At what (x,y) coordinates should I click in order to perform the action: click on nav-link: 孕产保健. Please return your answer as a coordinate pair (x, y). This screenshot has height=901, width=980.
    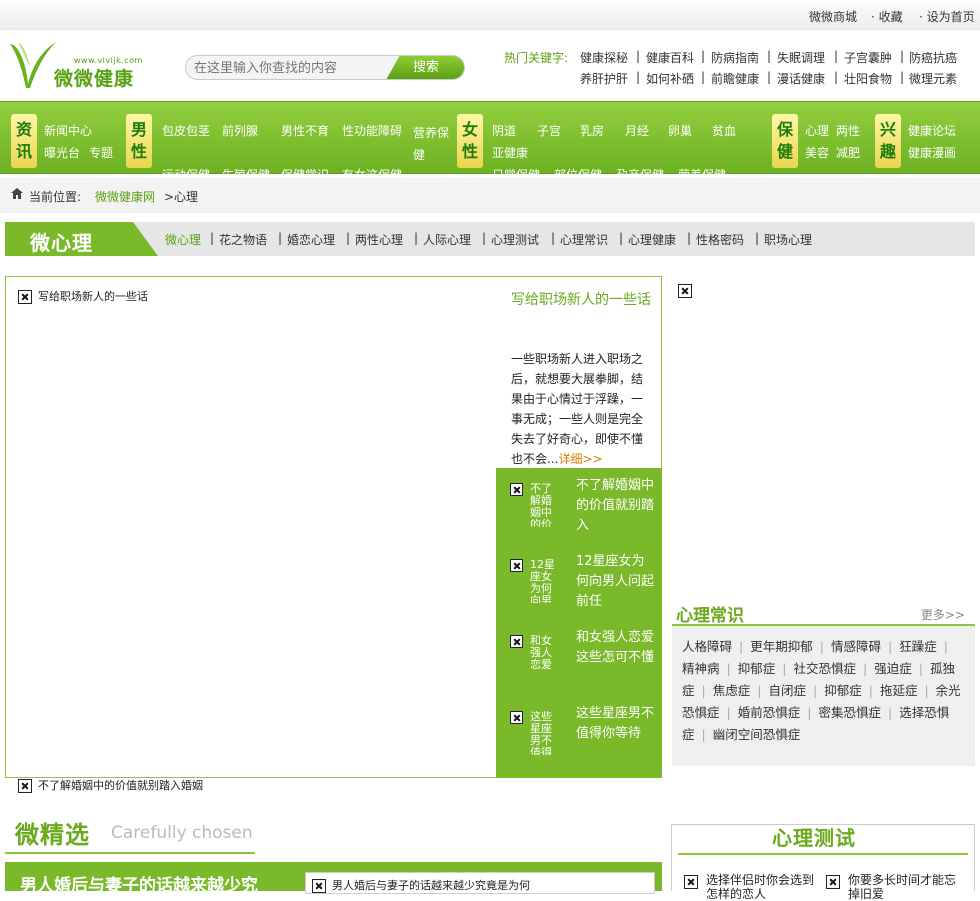
    Looking at the image, I should click on (640, 170).